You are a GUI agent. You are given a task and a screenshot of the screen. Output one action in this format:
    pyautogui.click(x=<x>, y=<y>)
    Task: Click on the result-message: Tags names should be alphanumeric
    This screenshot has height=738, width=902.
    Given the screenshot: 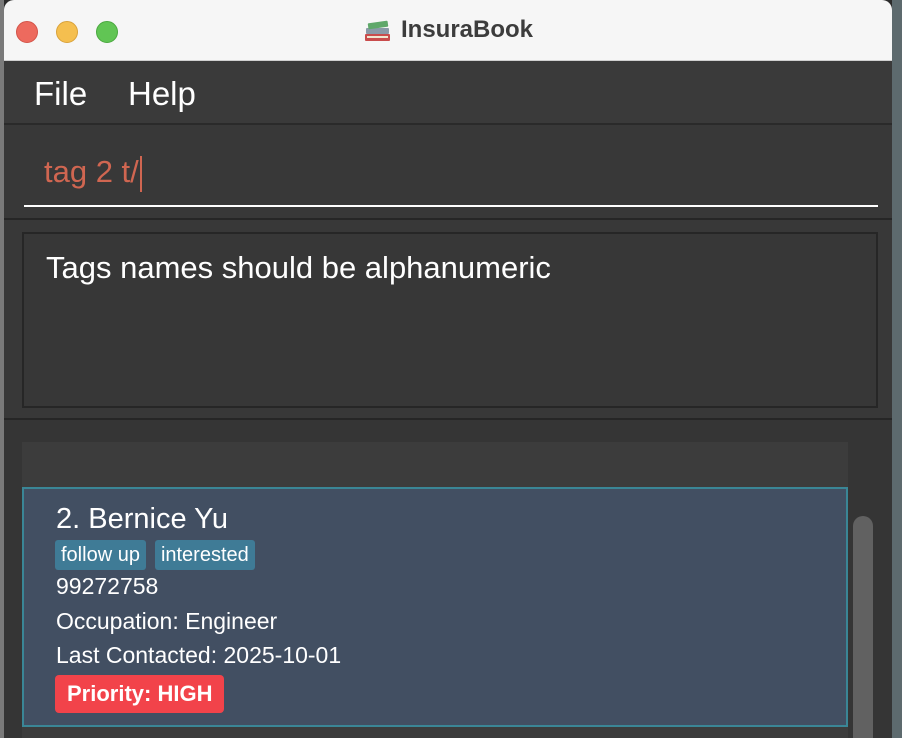 What is the action you would take?
    pyautogui.click(x=298, y=267)
    